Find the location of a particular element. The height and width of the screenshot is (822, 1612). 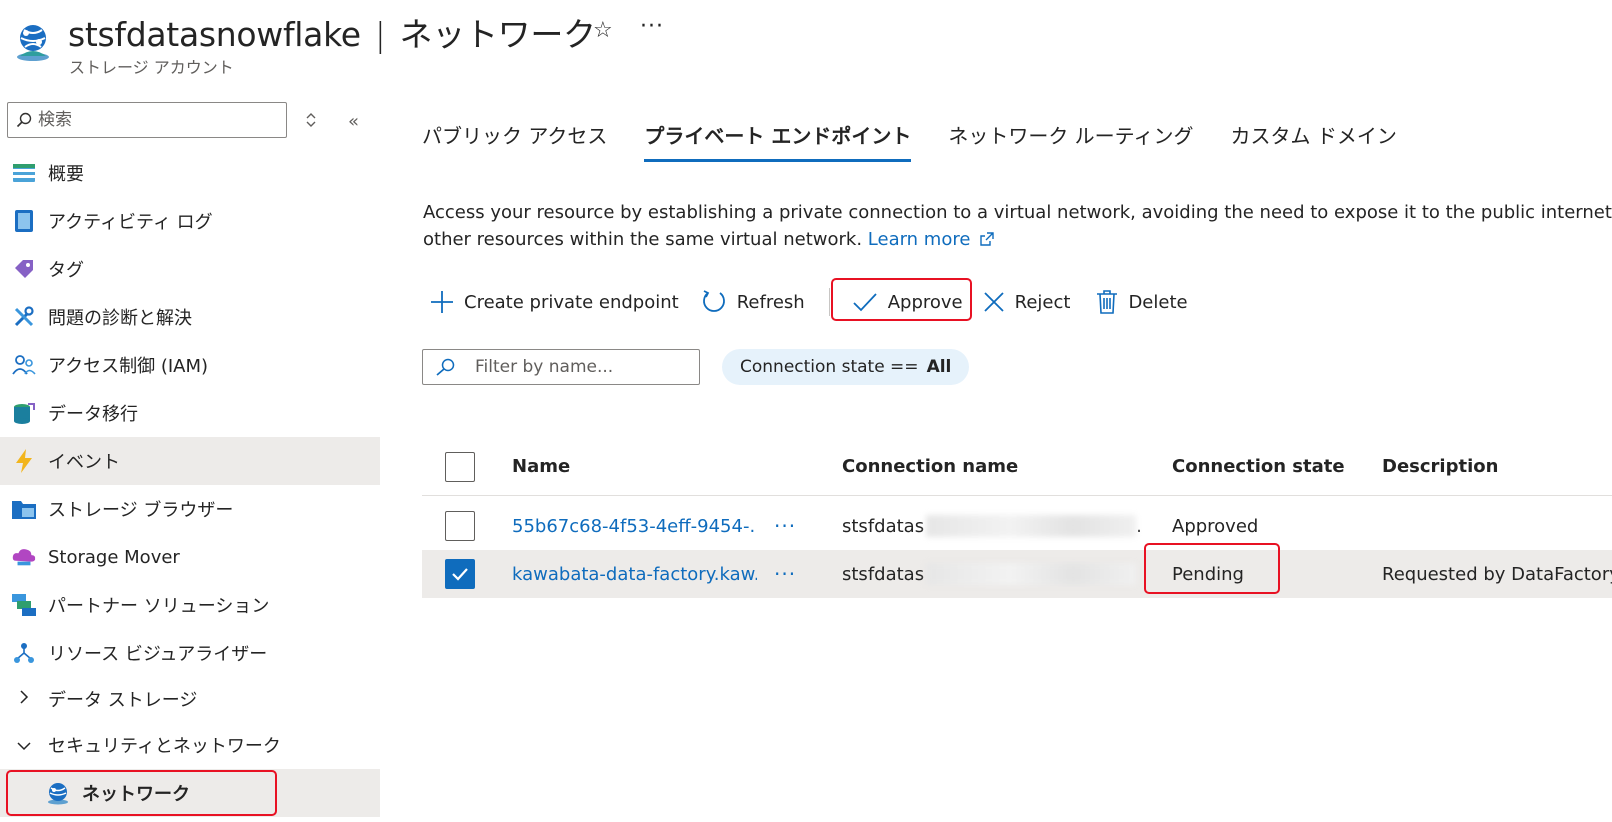

sidebar-item-resource-visualizer: リソース ビジュアライザー is located at coordinates (190, 653).